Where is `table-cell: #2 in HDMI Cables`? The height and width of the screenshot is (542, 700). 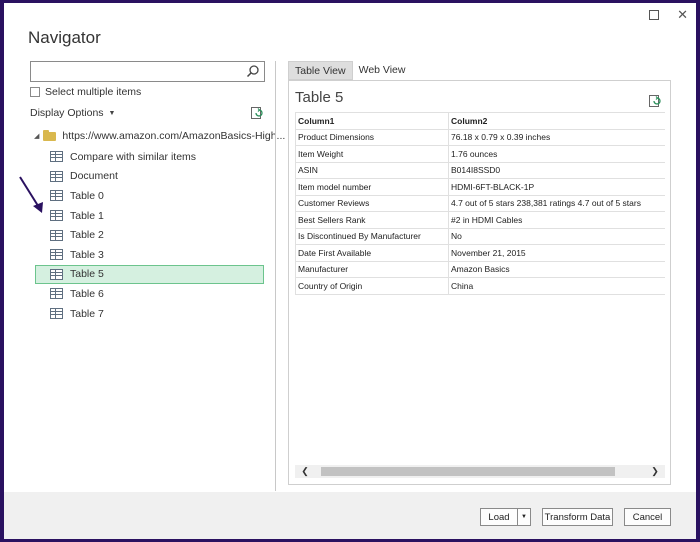 table-cell: #2 in HDMI Cables is located at coordinates (556, 220).